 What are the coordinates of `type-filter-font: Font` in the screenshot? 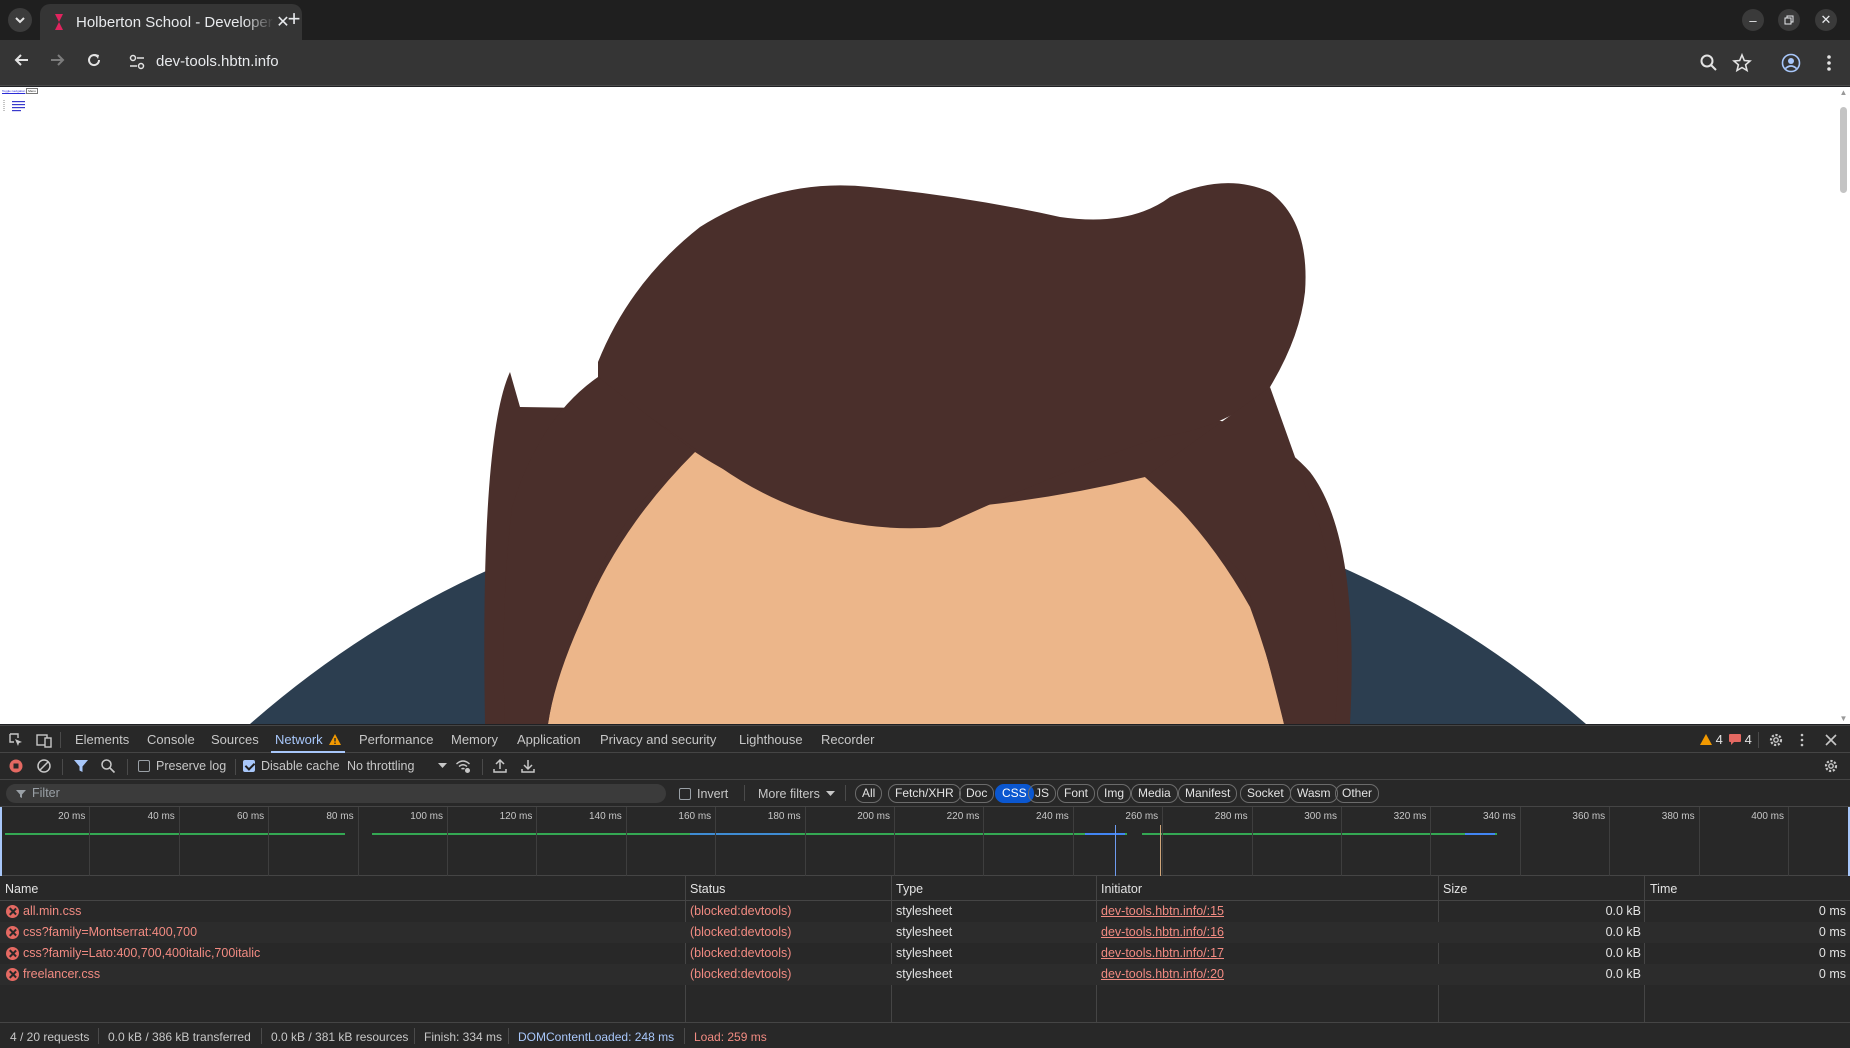 It's located at (1076, 793).